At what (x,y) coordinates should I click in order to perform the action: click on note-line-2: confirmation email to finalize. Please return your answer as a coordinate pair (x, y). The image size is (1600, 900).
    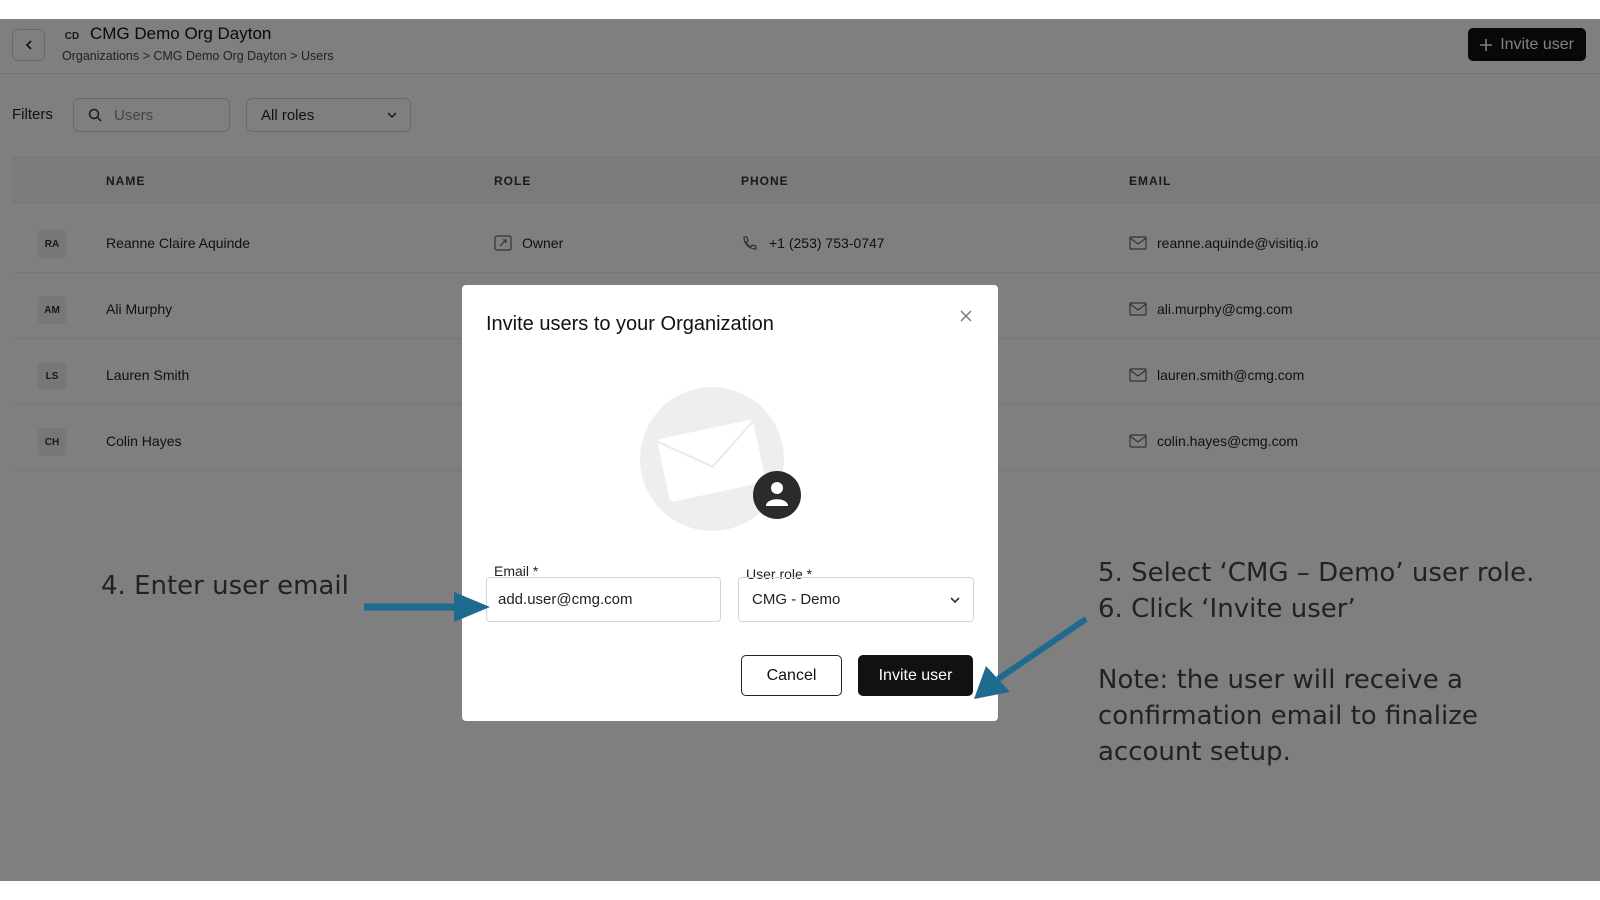
    Looking at the image, I should click on (1288, 716).